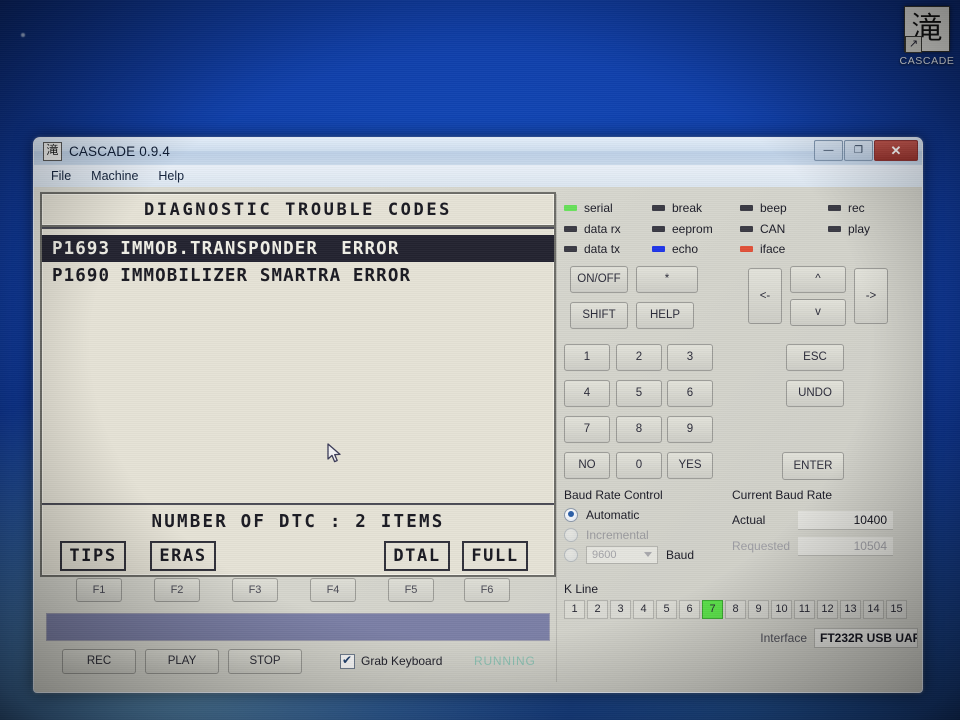  Describe the element at coordinates (773, 228) in the screenshot. I see `led-label: CAN` at that location.